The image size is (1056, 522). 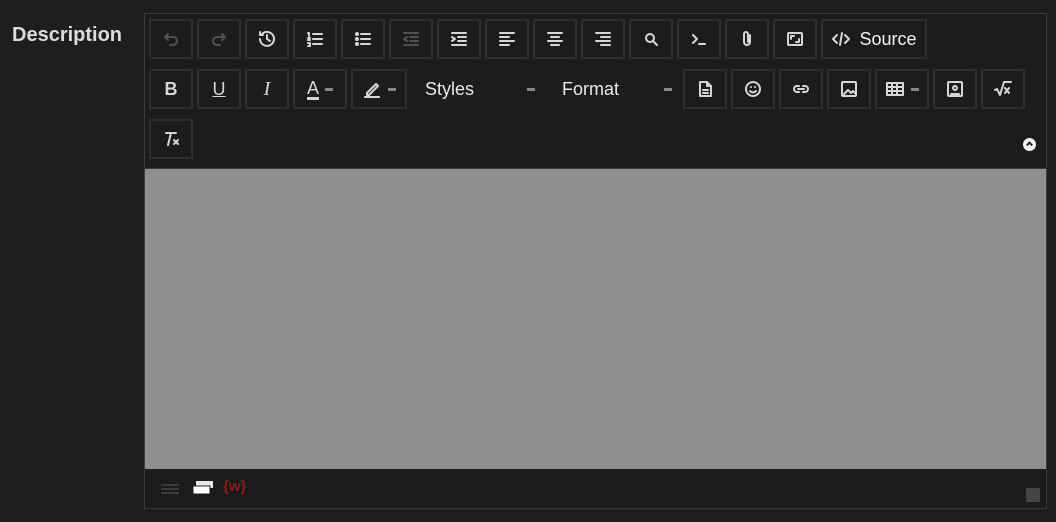 I want to click on bold-icon: B, so click(x=171, y=88).